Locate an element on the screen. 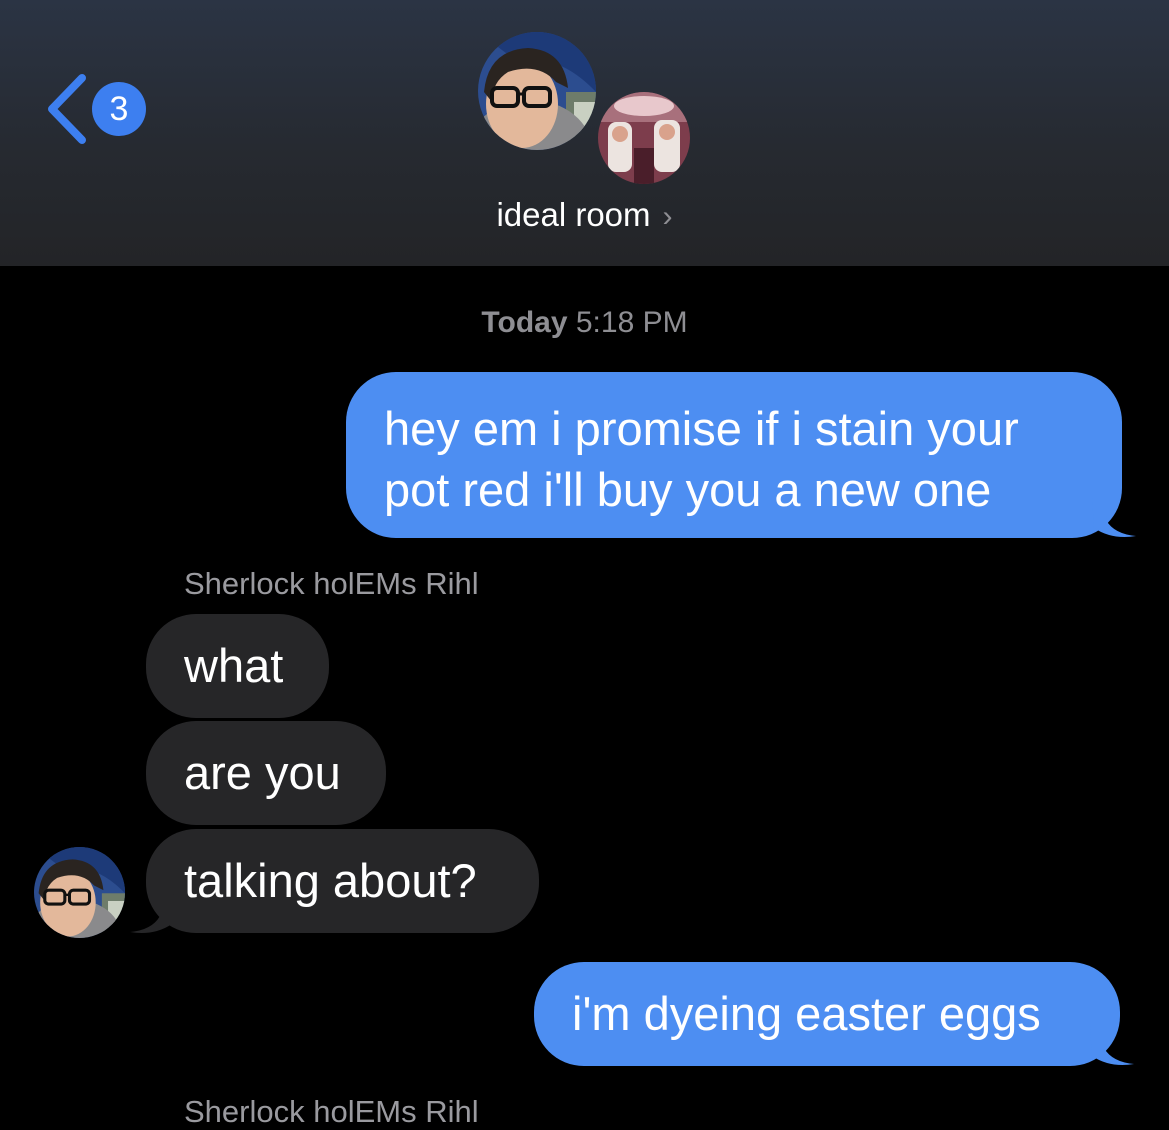  sent-message-bubble: i'm dyeing easter eggs is located at coordinates (827, 1014).